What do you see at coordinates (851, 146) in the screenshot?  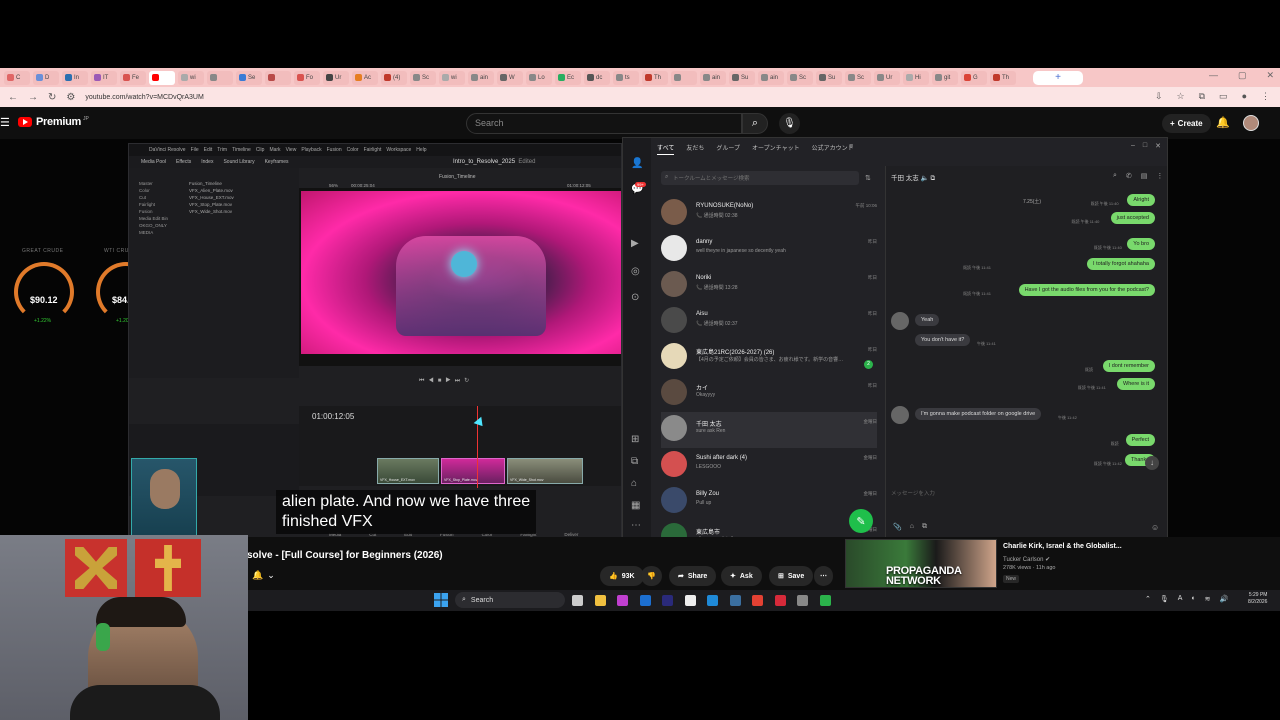 I see `filter-icon: ≡` at bounding box center [851, 146].